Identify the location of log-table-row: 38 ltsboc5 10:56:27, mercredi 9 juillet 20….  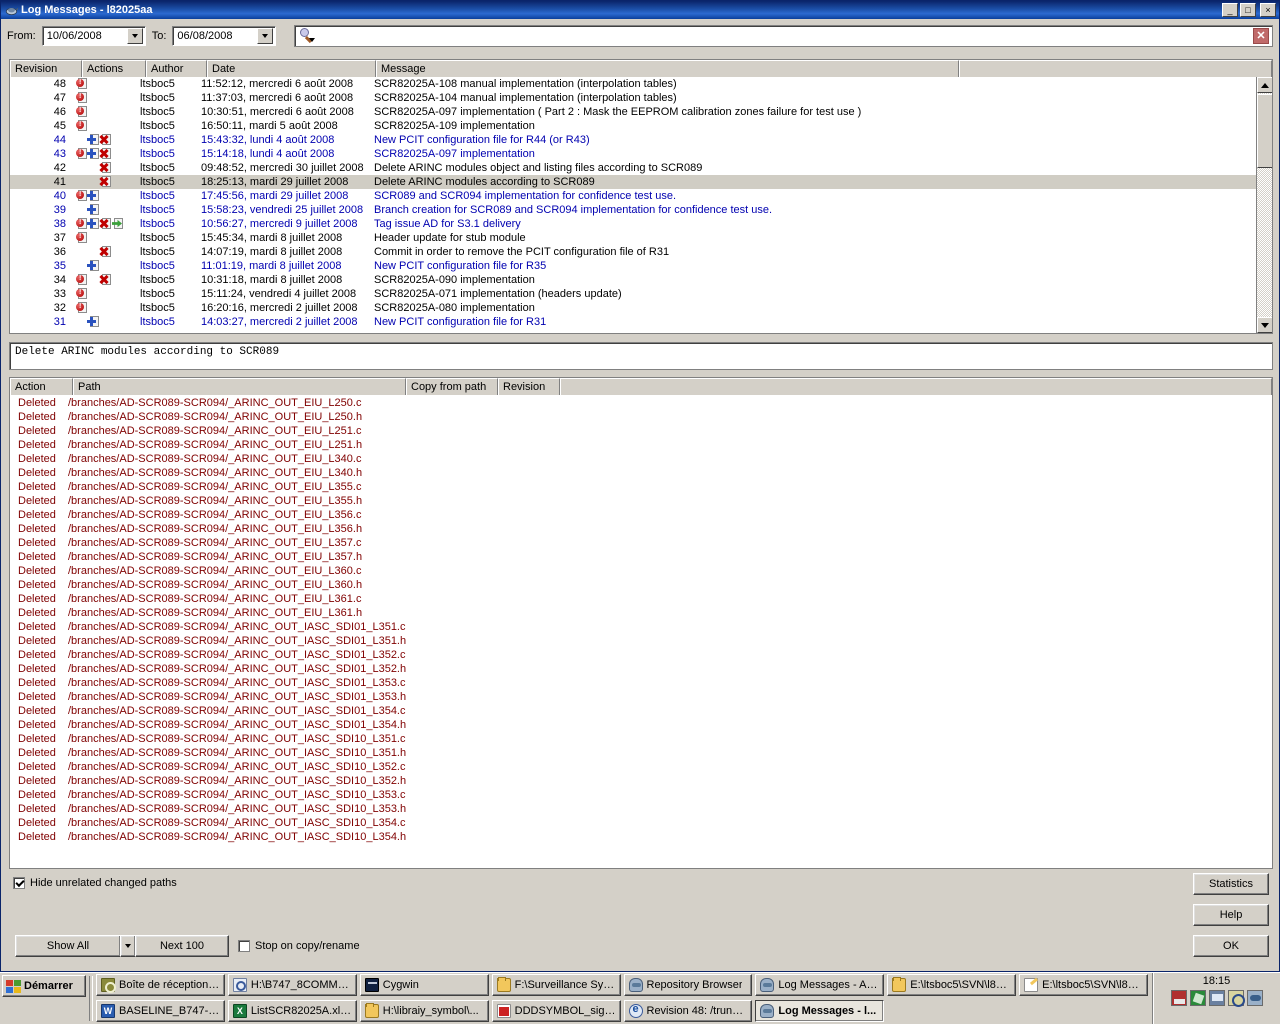
(641, 224).